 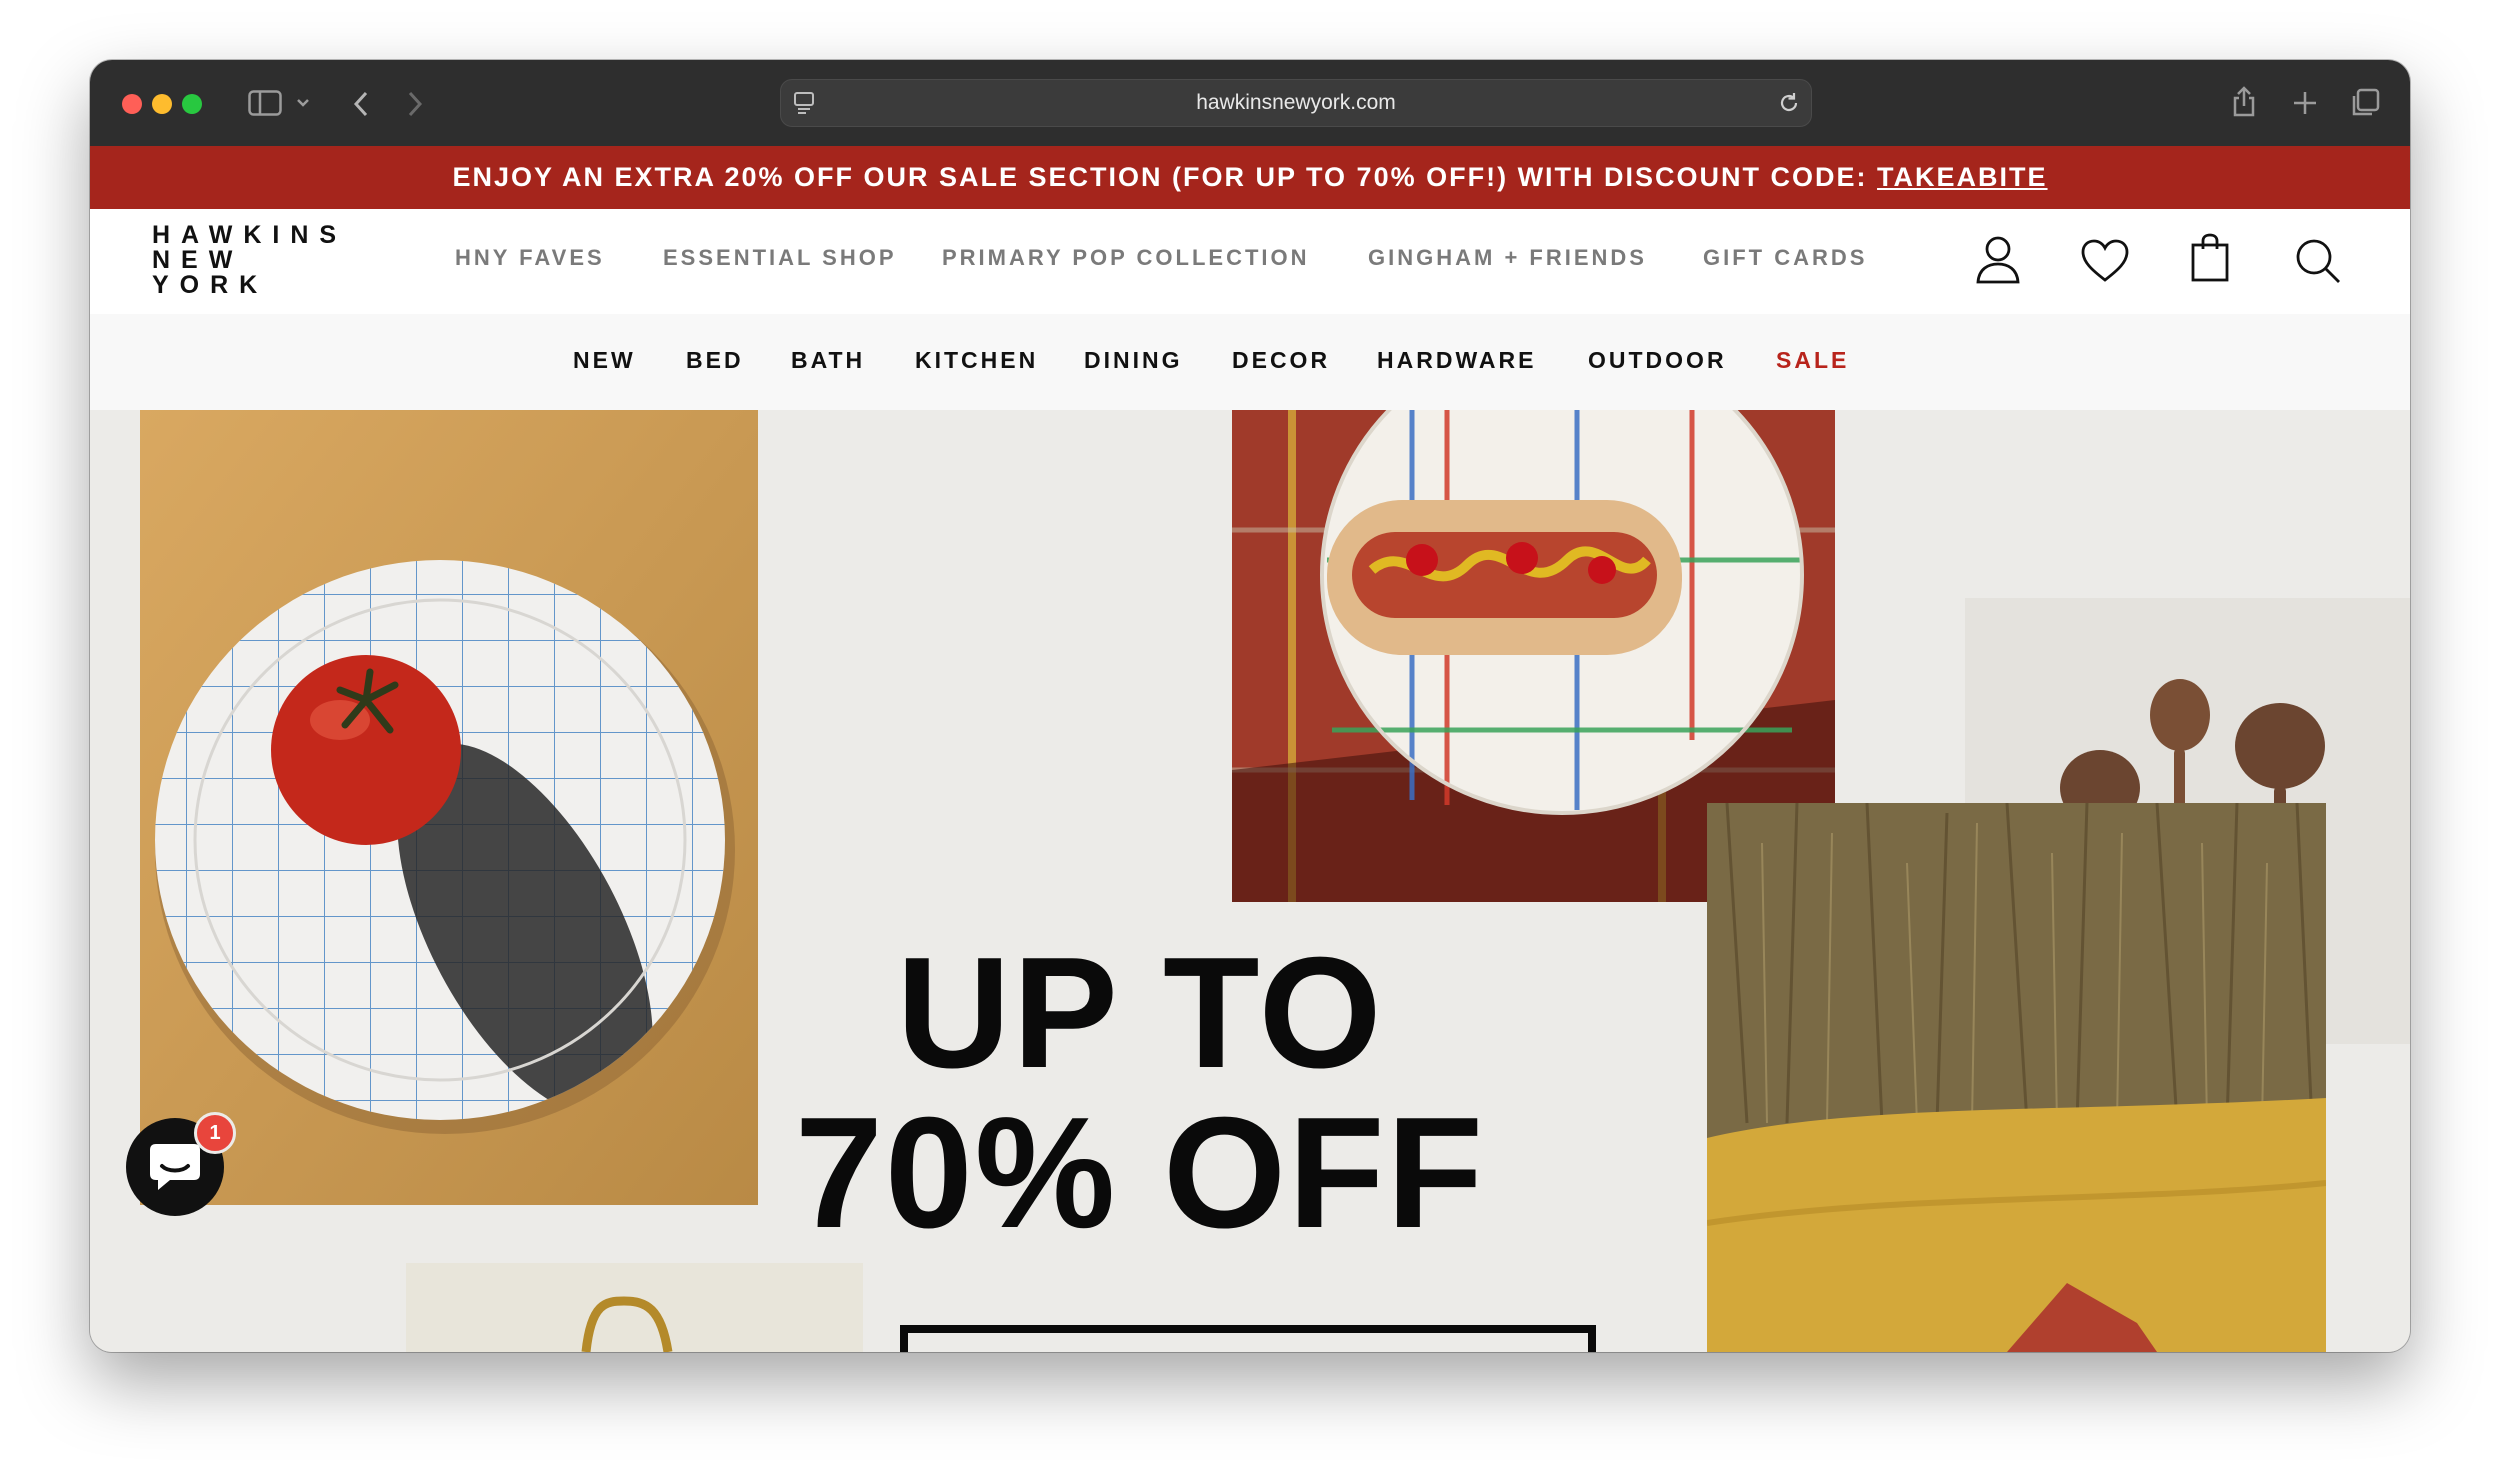 What do you see at coordinates (828, 360) in the screenshot?
I see `category-bath: BATH` at bounding box center [828, 360].